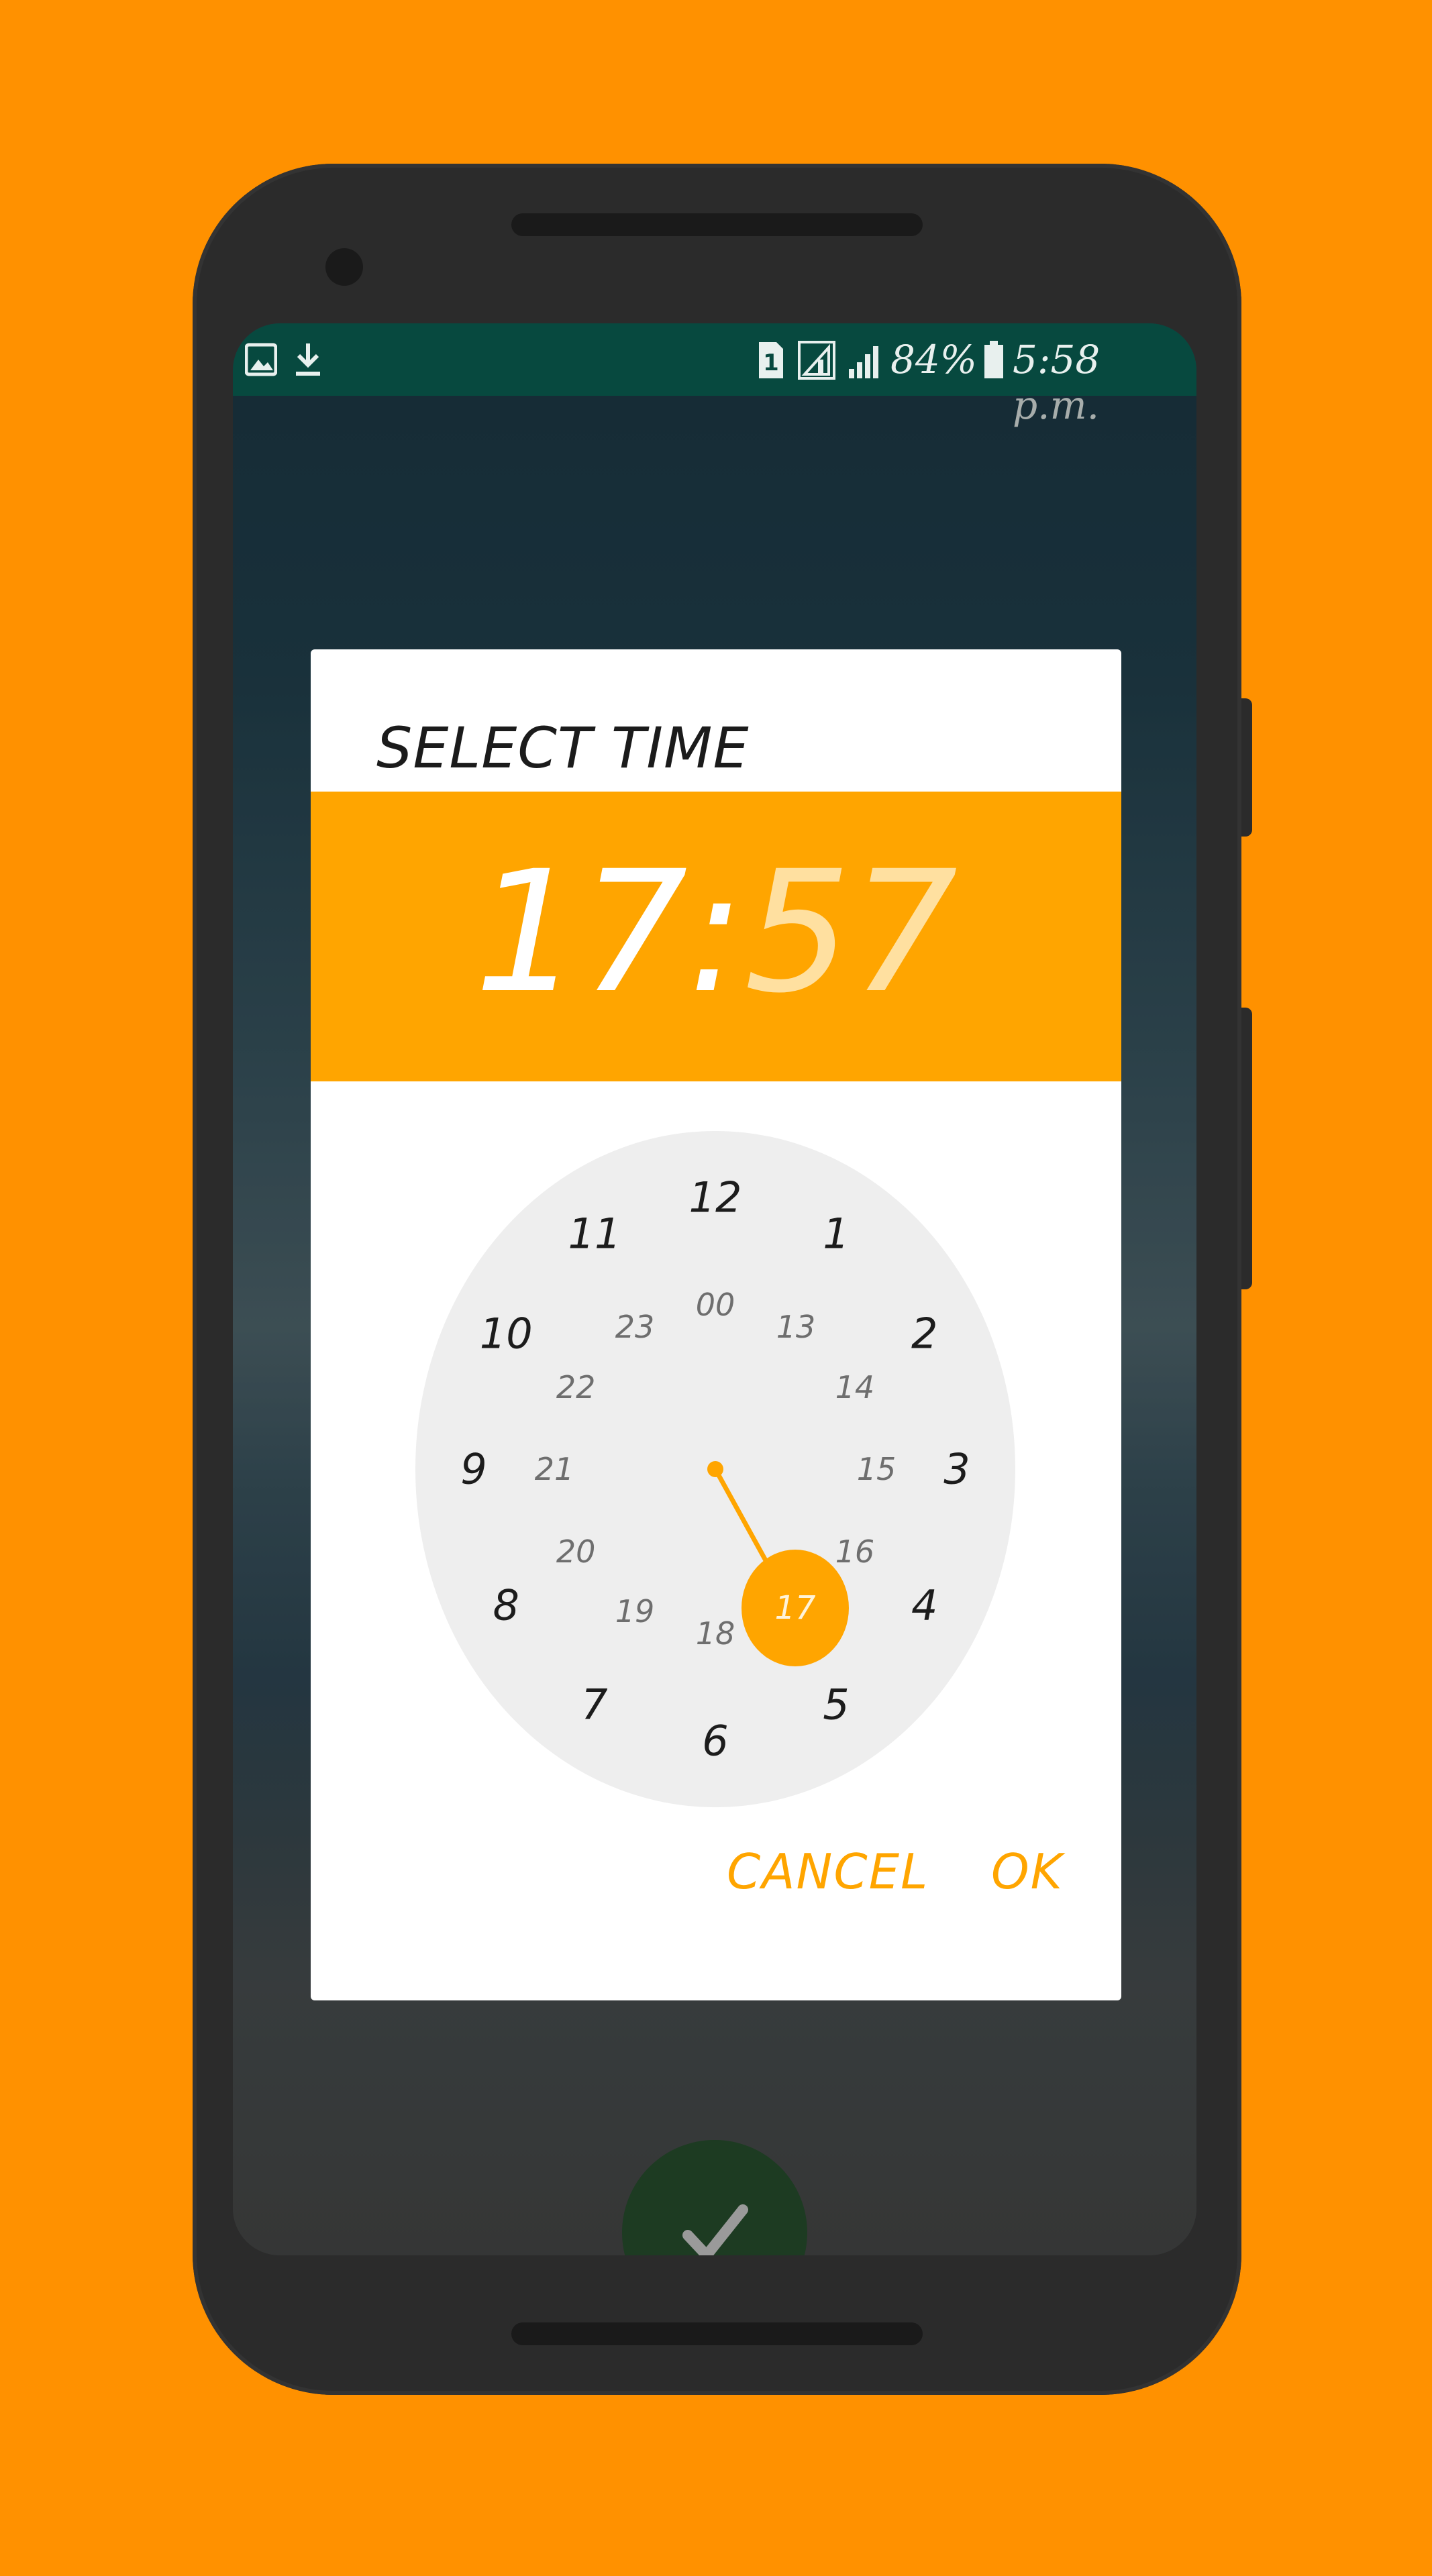  Describe the element at coordinates (581, 932) in the screenshot. I see `hour-display: 17` at that location.